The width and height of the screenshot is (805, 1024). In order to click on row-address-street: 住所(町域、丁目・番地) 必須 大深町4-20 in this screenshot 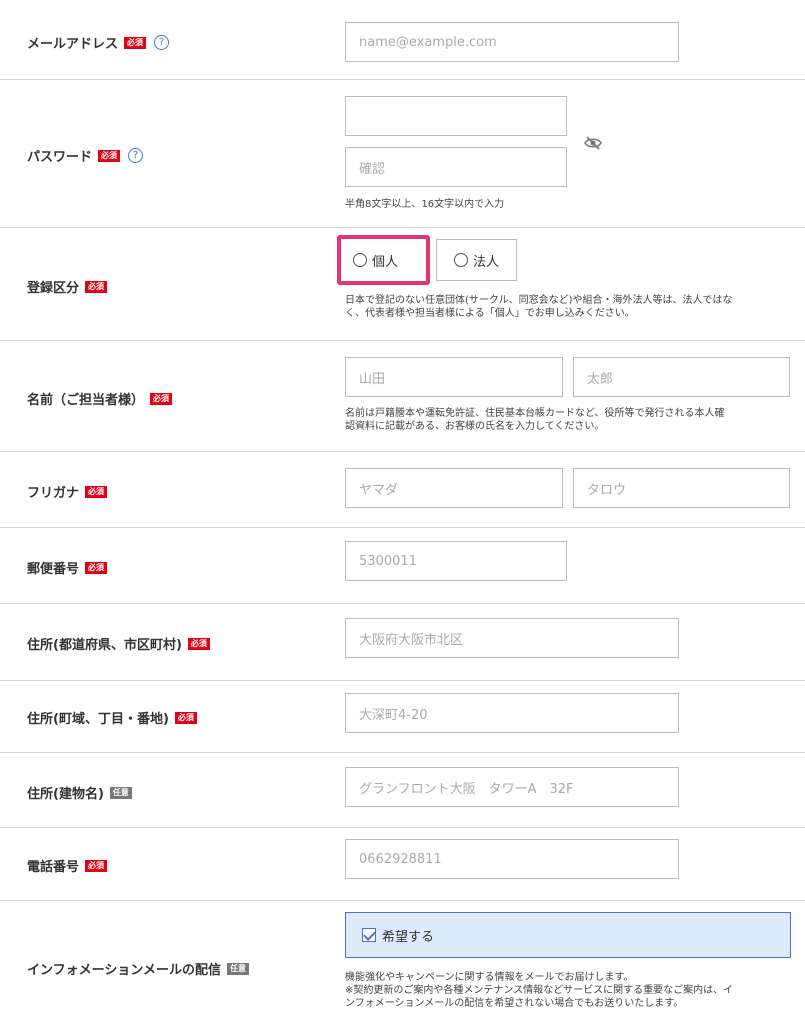, I will do `click(402, 717)`.